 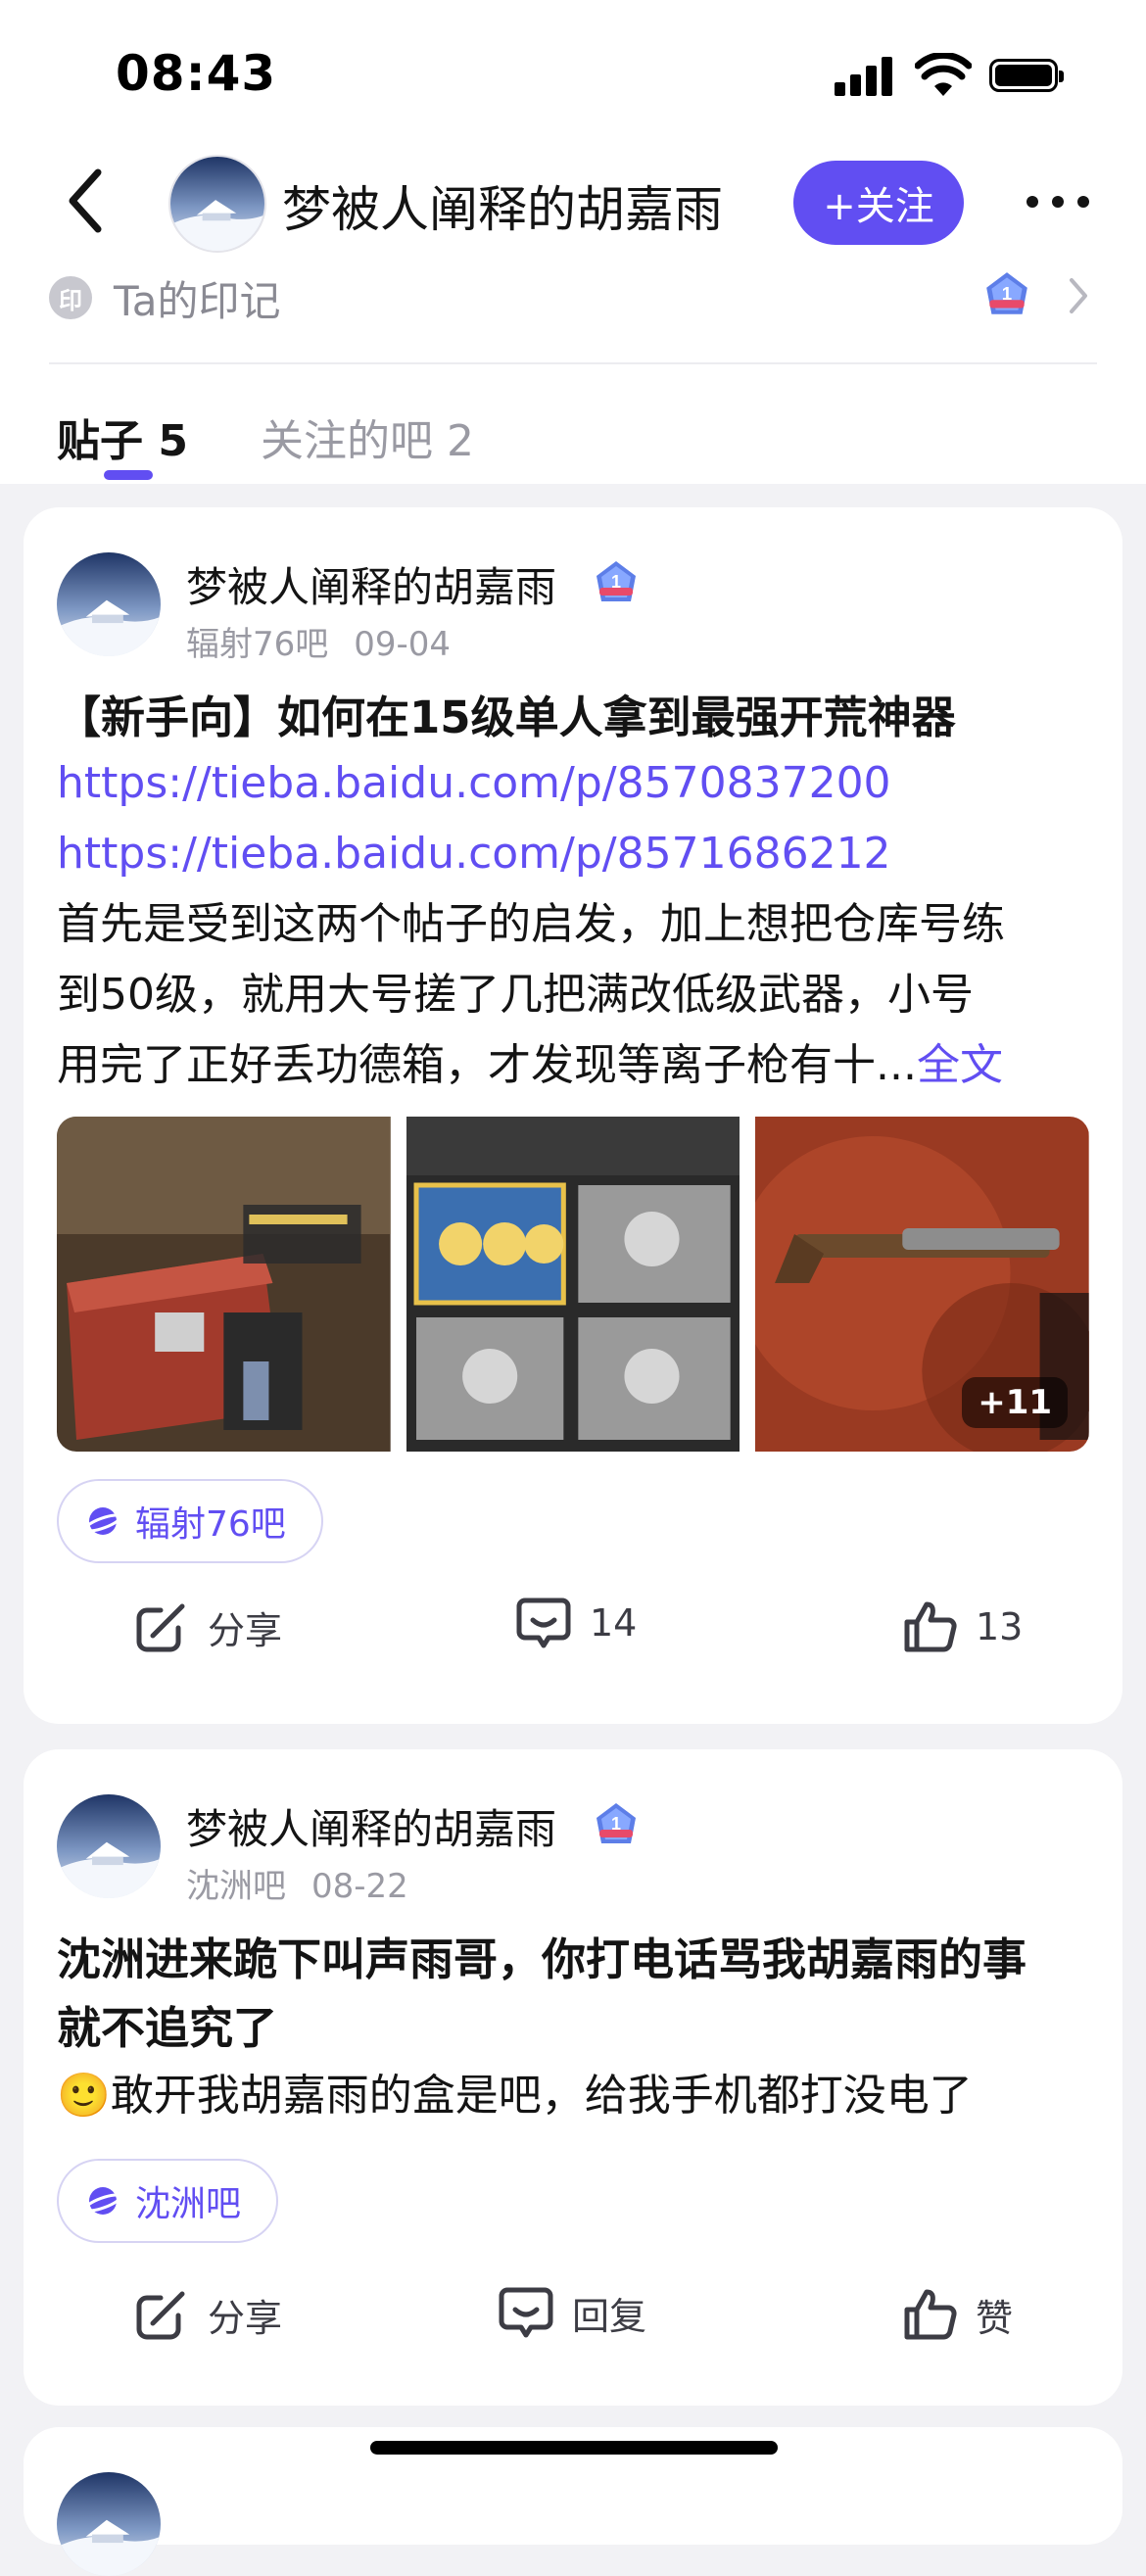 I want to click on status-time: 08:43, so click(x=196, y=73).